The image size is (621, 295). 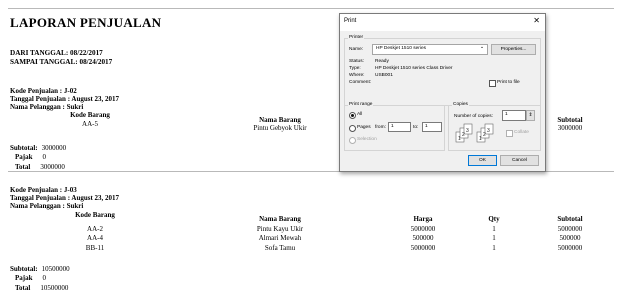 What do you see at coordinates (392, 126) in the screenshot?
I see `from-value: 1` at bounding box center [392, 126].